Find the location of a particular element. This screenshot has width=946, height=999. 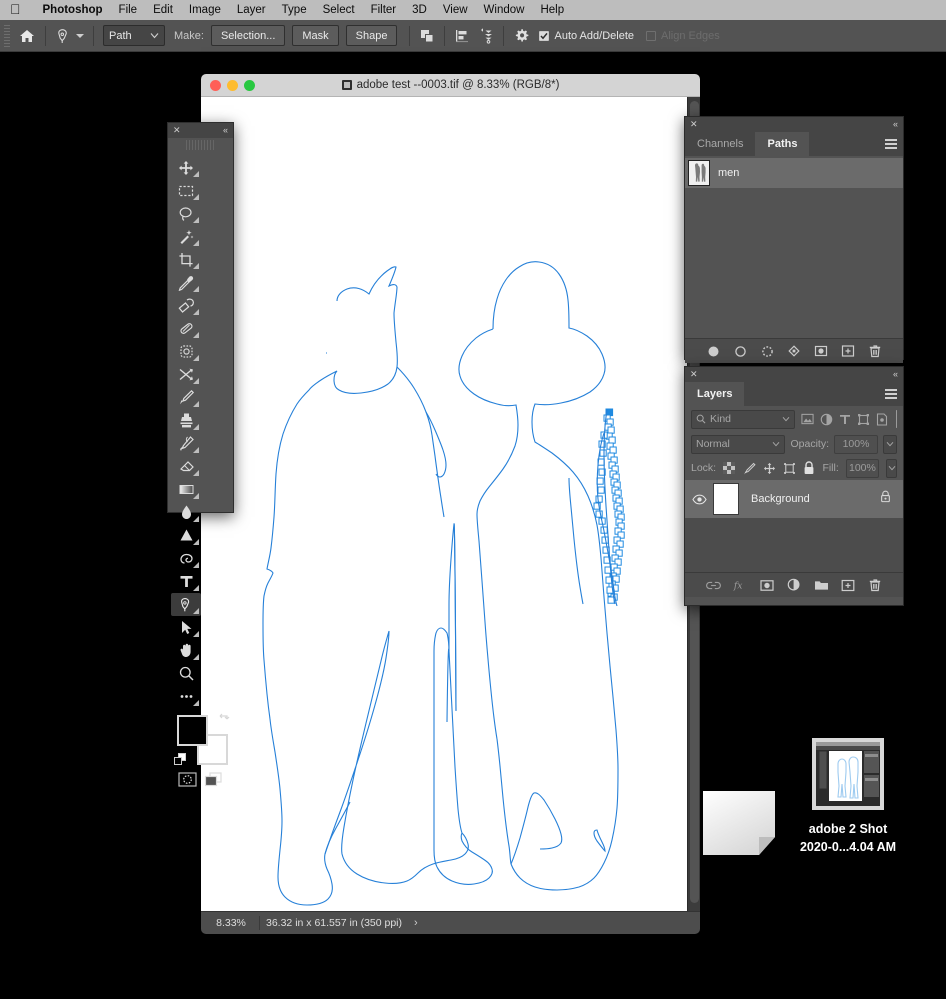

make-mask-button: Mask is located at coordinates (315, 35).